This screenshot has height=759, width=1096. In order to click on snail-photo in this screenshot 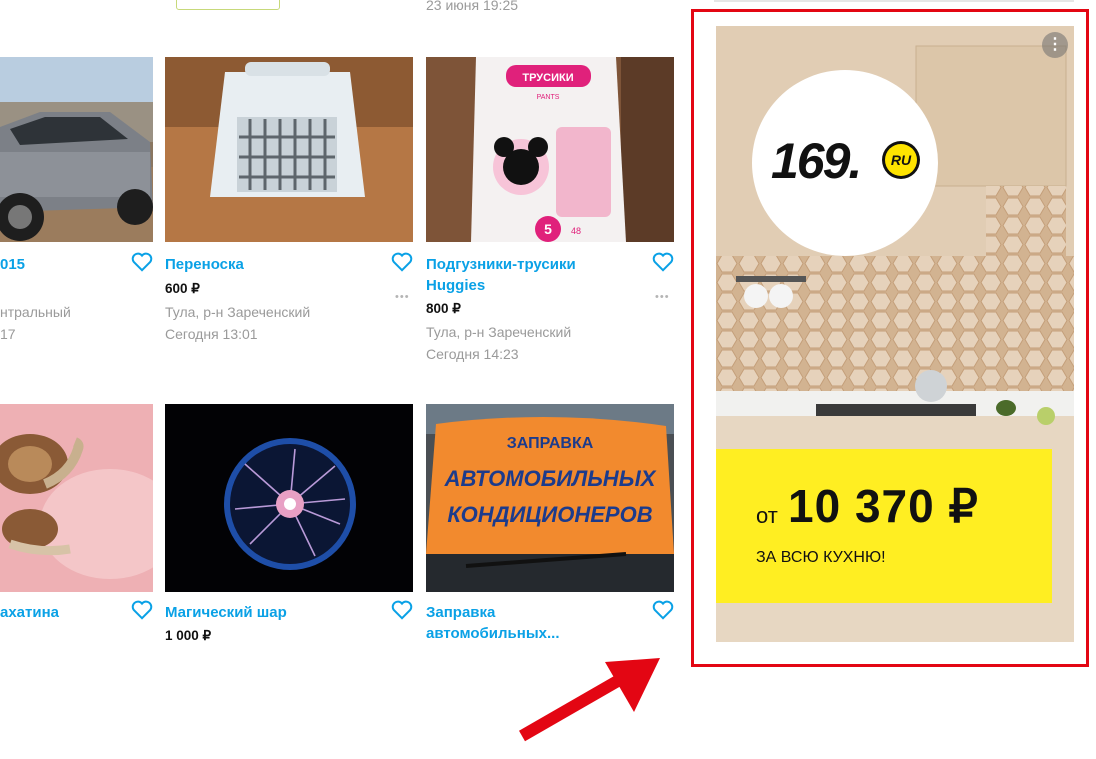, I will do `click(76, 498)`.